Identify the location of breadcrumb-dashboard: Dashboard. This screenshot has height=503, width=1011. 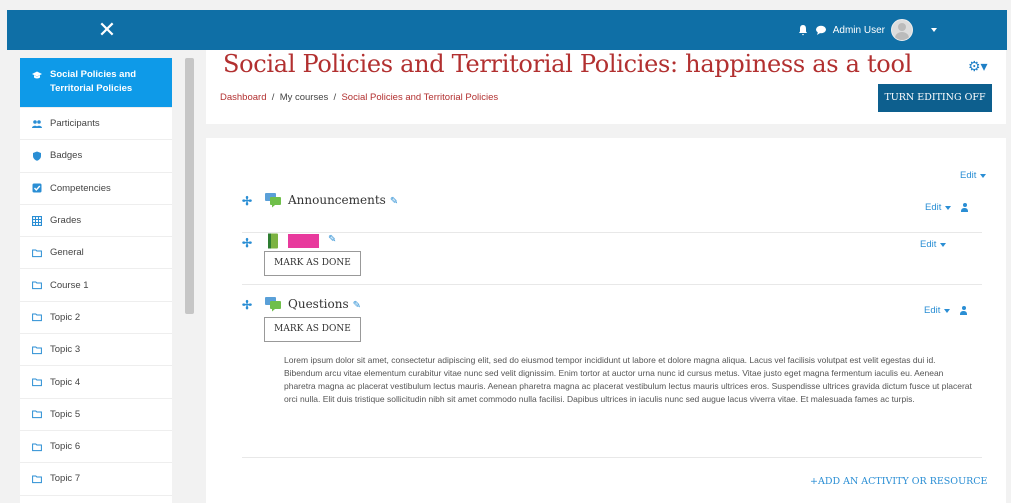
(243, 97).